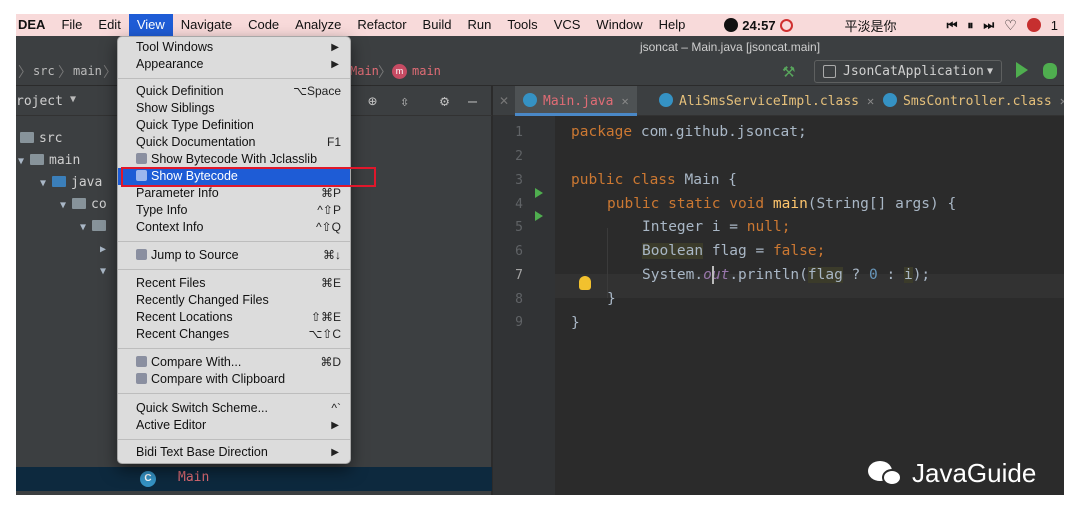  What do you see at coordinates (886, 474) in the screenshot?
I see `wechat-icon` at bounding box center [886, 474].